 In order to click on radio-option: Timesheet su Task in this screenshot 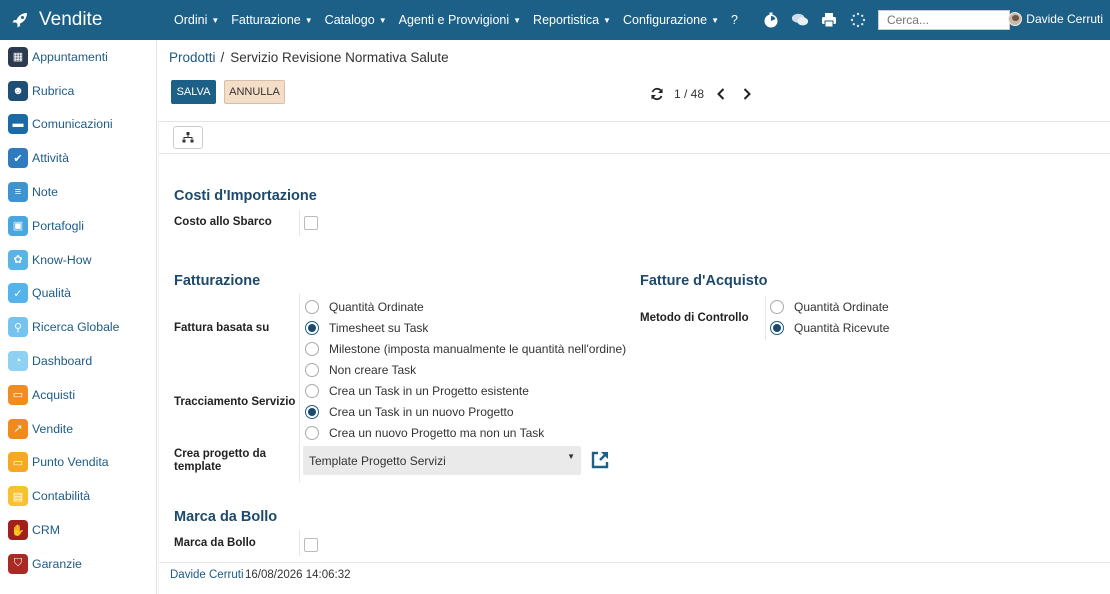, I will do `click(366, 328)`.